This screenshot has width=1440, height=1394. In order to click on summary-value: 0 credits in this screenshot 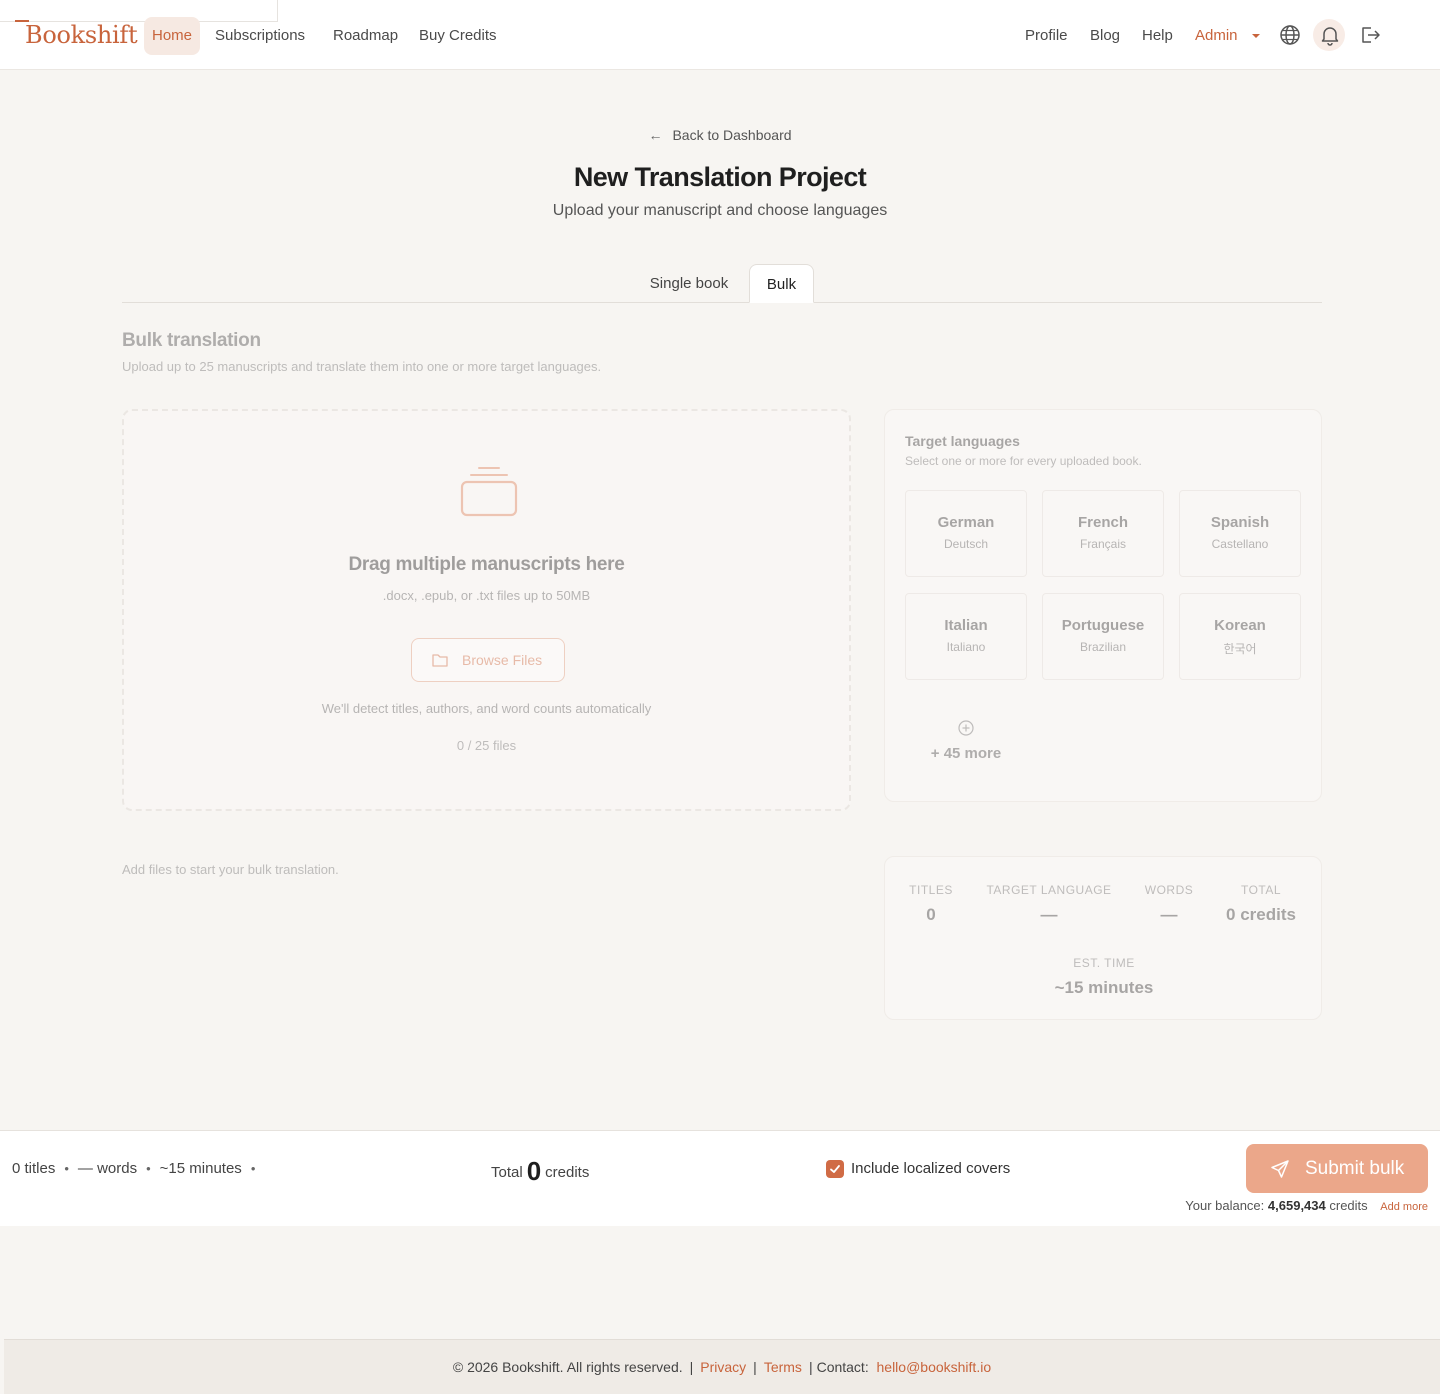, I will do `click(1261, 914)`.